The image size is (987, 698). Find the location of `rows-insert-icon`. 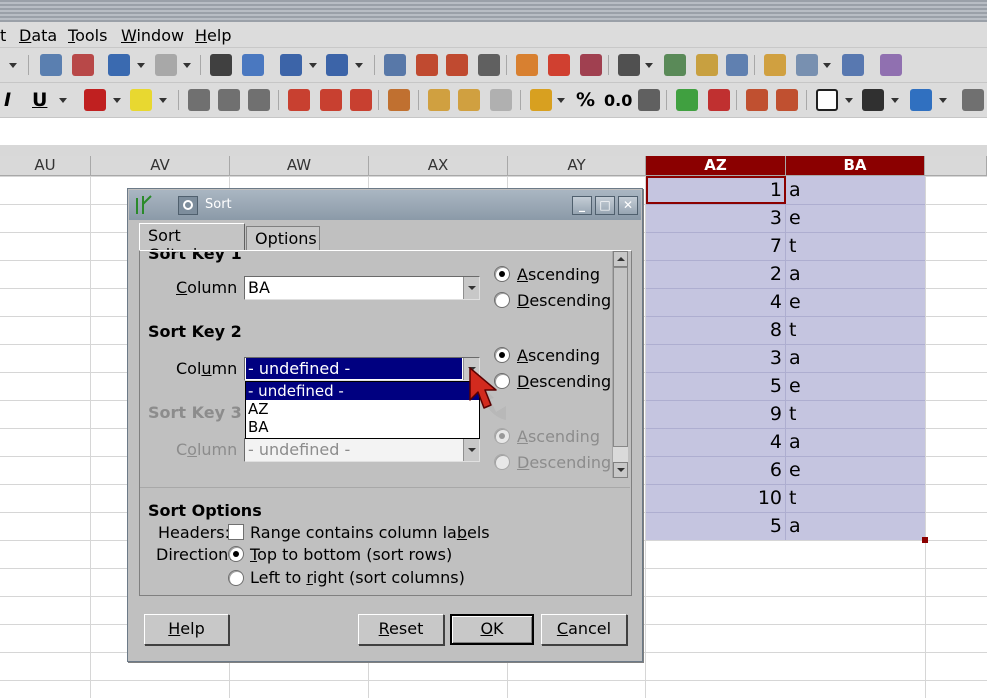

rows-insert-icon is located at coordinates (291, 65).